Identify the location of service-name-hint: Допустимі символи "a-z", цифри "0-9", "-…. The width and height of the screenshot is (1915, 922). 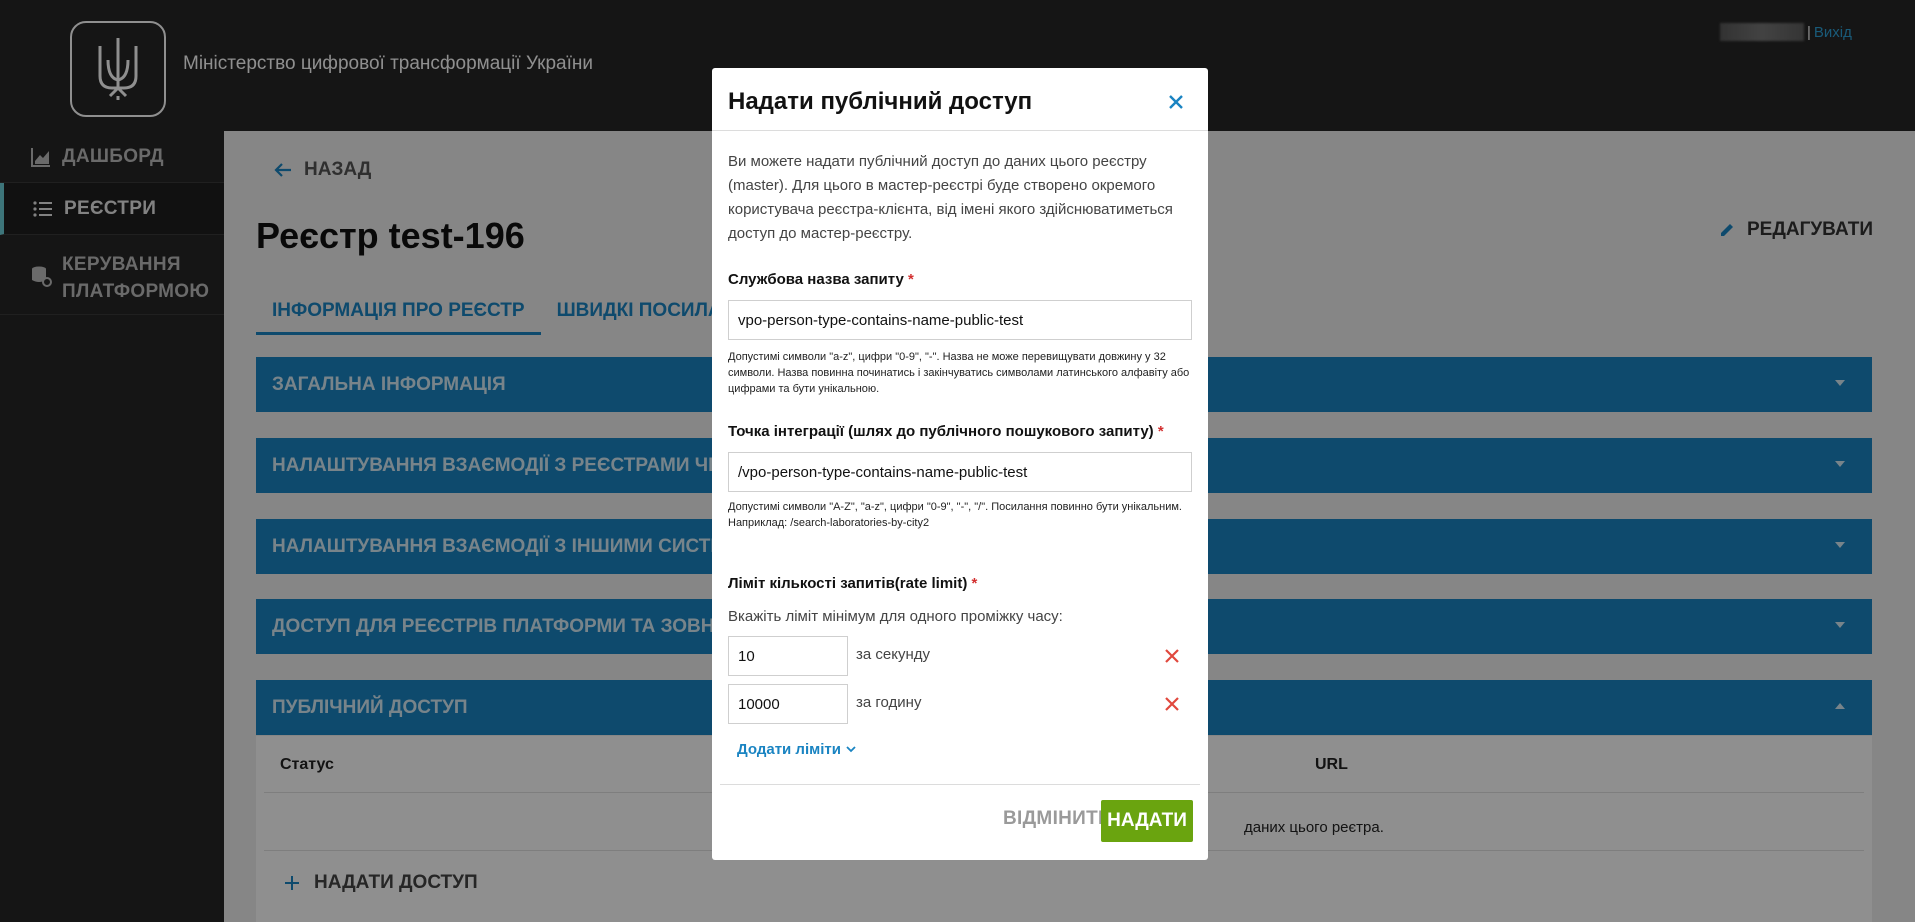
(959, 373).